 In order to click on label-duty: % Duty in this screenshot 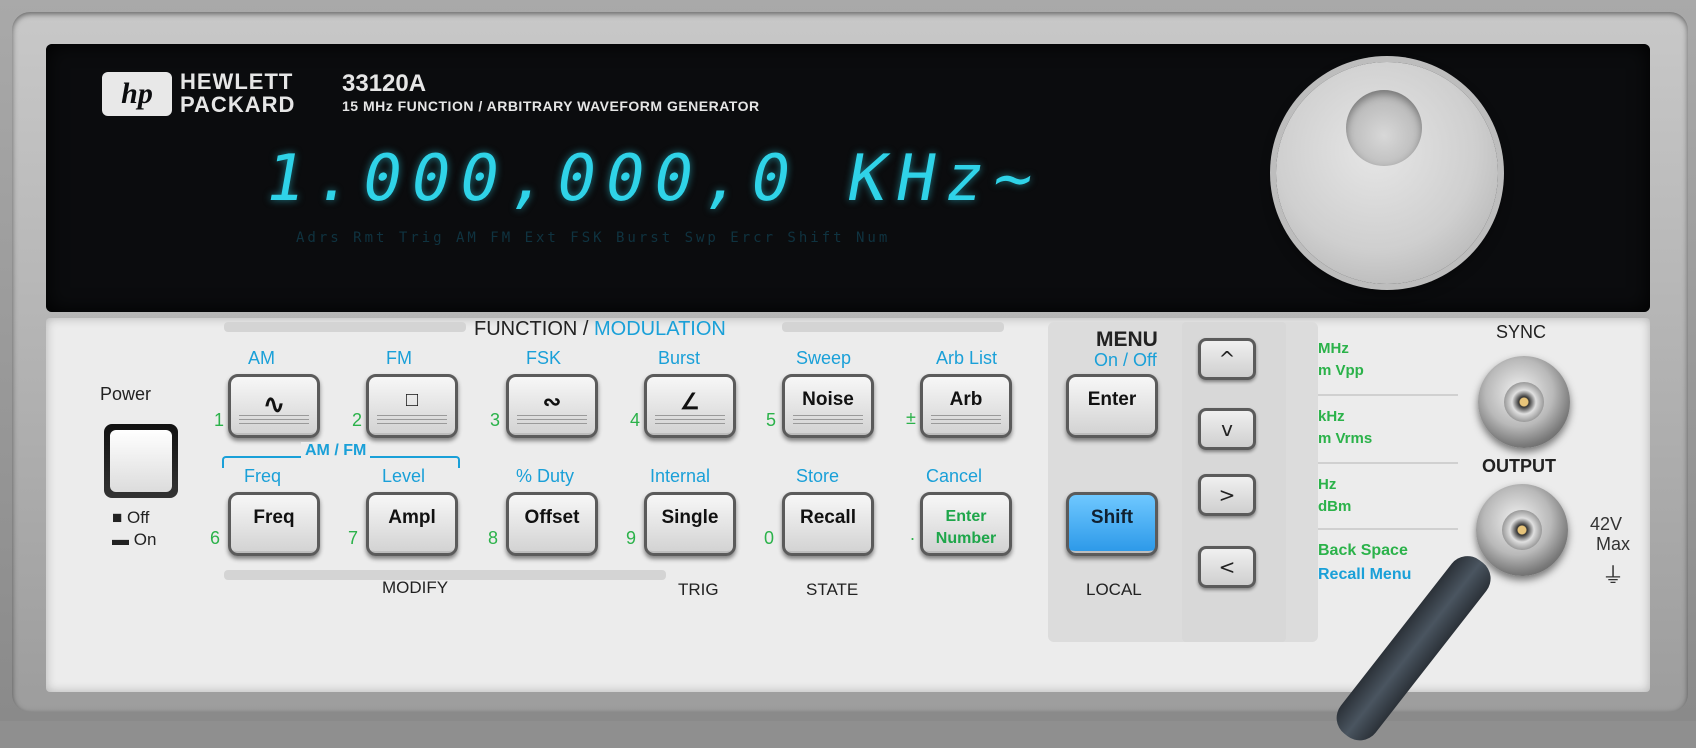, I will do `click(545, 476)`.